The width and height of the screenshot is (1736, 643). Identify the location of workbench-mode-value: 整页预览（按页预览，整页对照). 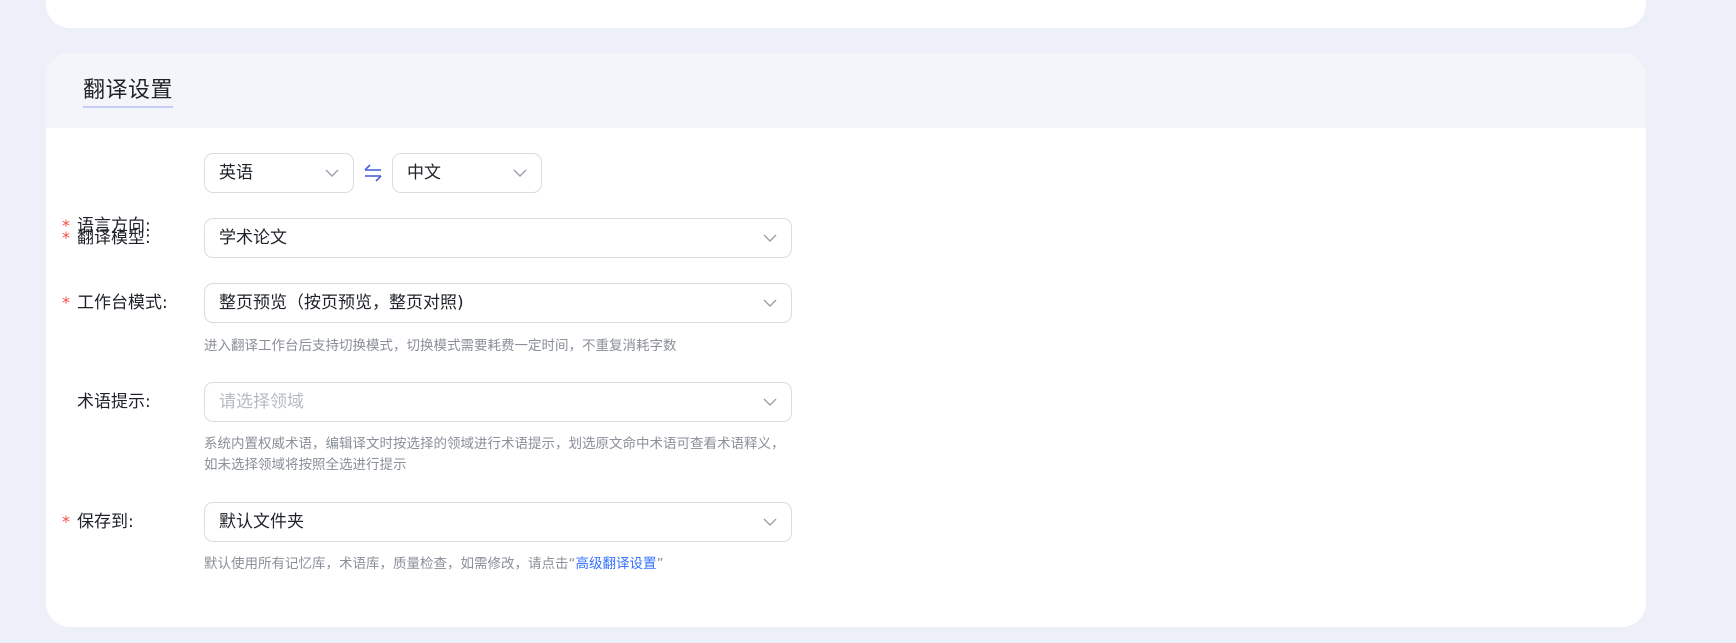
(341, 303).